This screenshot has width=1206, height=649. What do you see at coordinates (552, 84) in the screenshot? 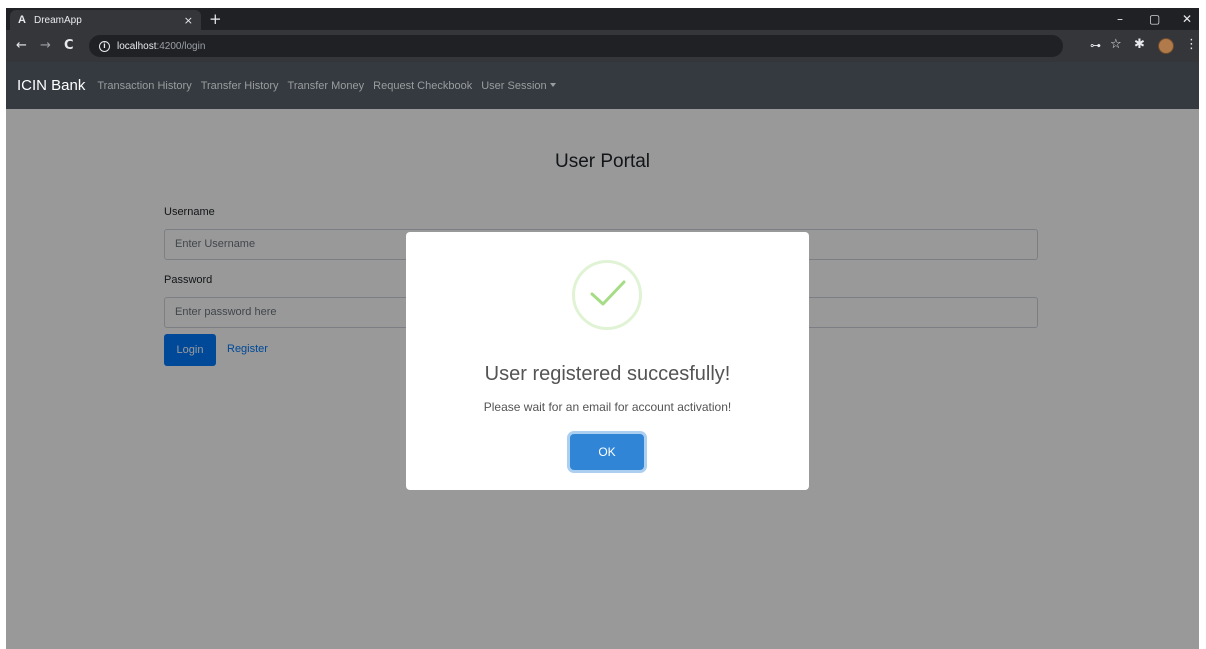
I see `caret-down-icon` at bounding box center [552, 84].